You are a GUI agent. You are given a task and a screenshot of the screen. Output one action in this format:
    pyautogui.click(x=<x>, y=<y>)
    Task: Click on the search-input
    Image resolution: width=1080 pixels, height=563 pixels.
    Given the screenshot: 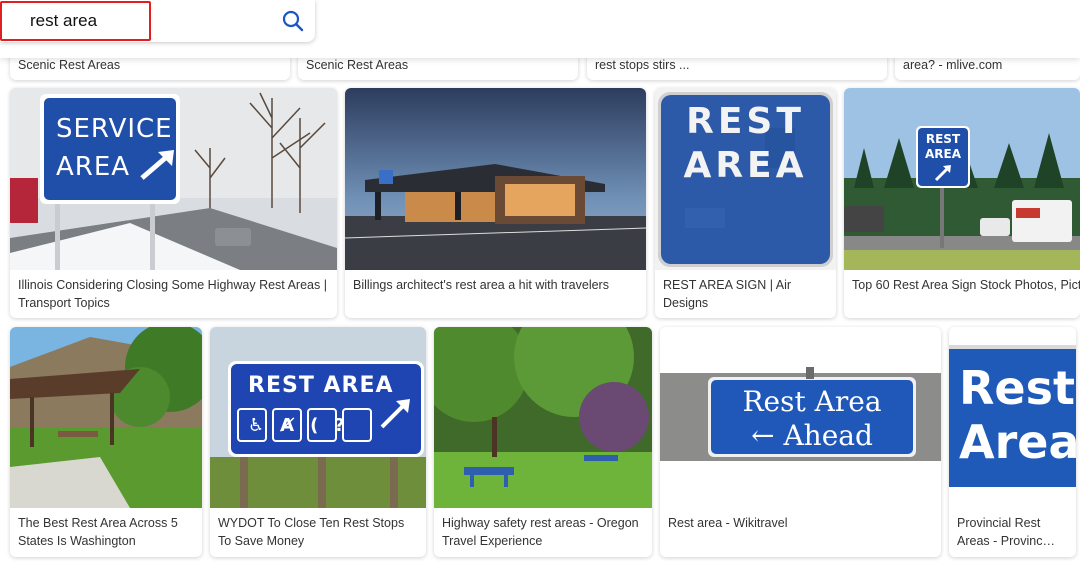 What is the action you would take?
    pyautogui.click(x=142, y=21)
    